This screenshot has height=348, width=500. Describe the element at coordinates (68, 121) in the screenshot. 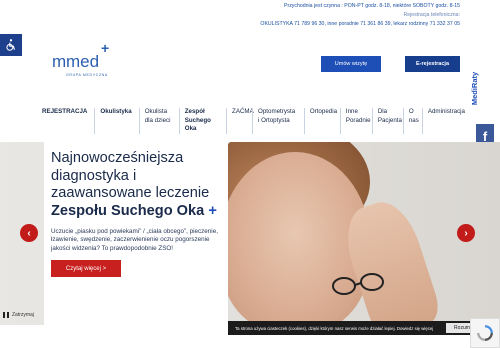

I see `nav-item-rejestracja: REJESTRACJA` at that location.